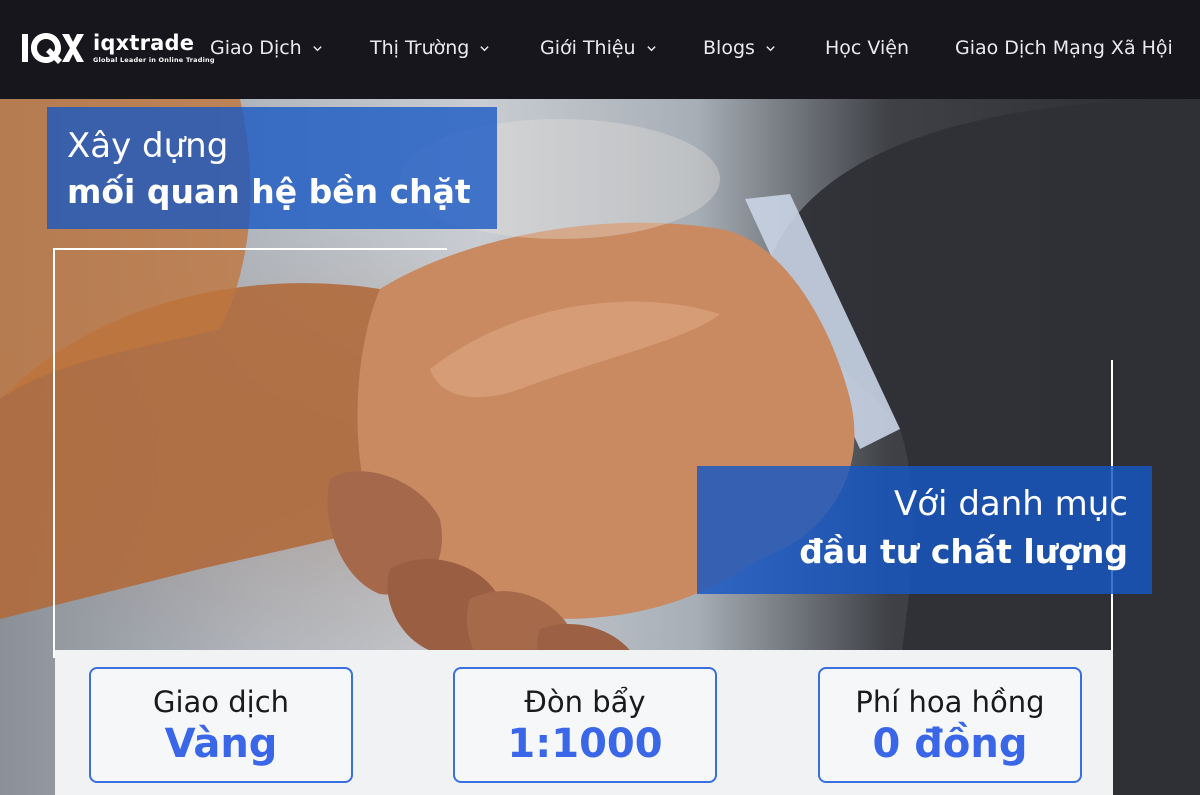 The width and height of the screenshot is (1200, 795). I want to click on nav-item-thi-truong: Thị Trường, so click(430, 48).